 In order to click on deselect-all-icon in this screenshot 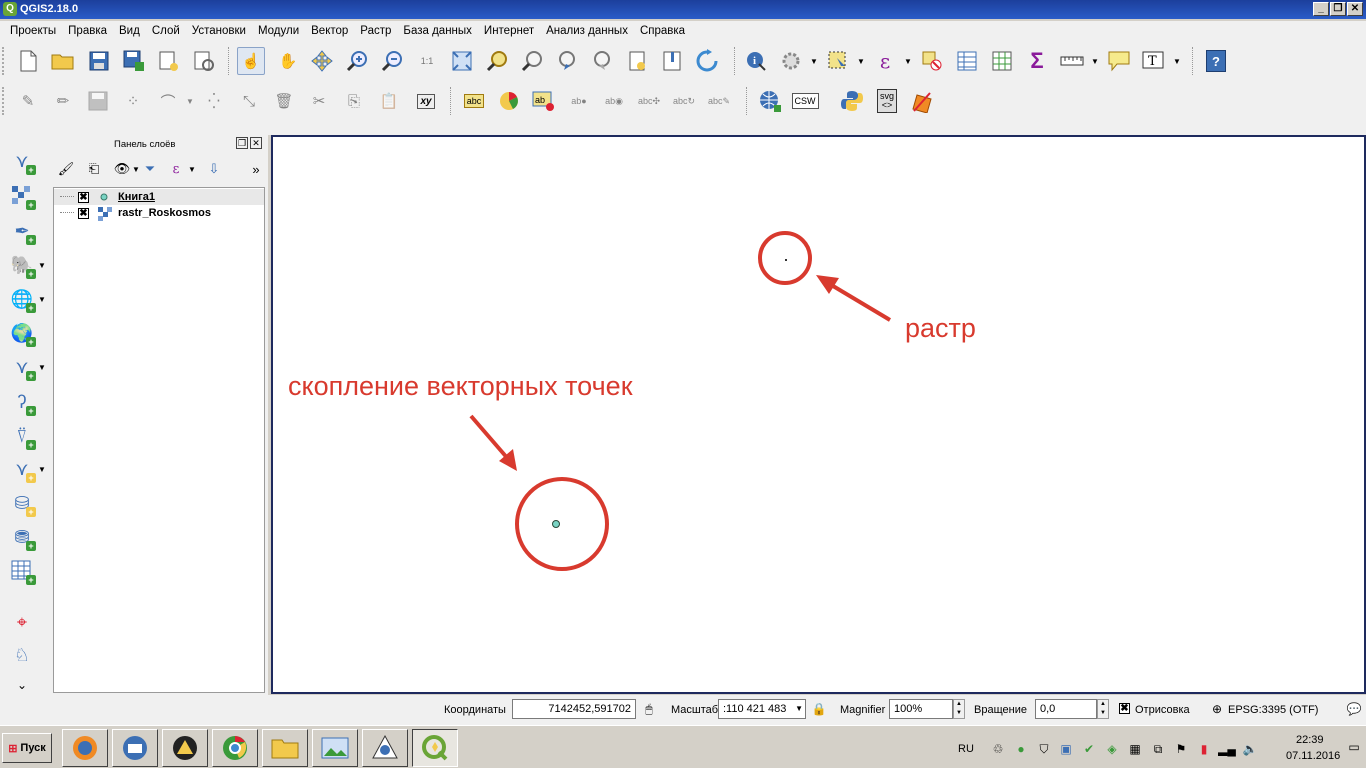, I will do `click(932, 61)`.